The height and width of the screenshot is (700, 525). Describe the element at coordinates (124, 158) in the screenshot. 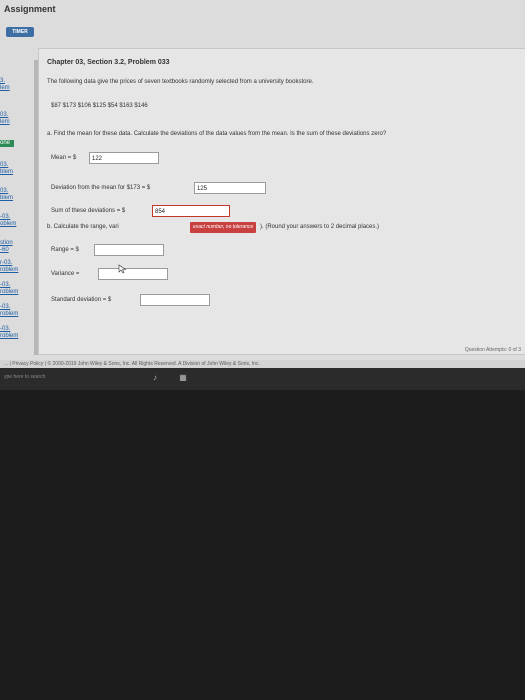

I see `mean-input: 122` at that location.